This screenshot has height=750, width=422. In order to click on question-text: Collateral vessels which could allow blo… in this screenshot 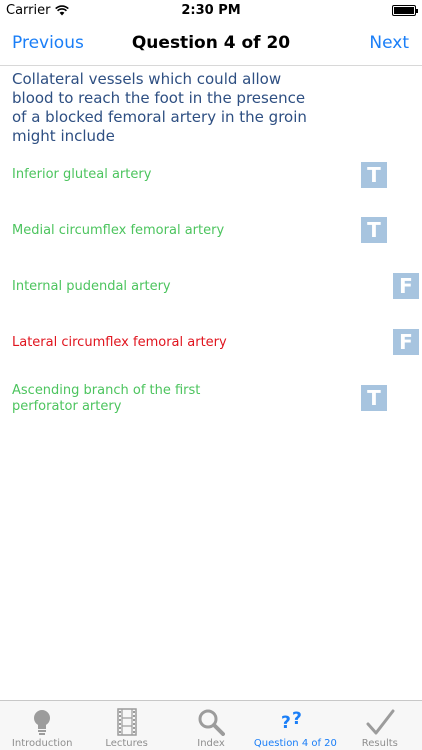, I will do `click(159, 107)`.